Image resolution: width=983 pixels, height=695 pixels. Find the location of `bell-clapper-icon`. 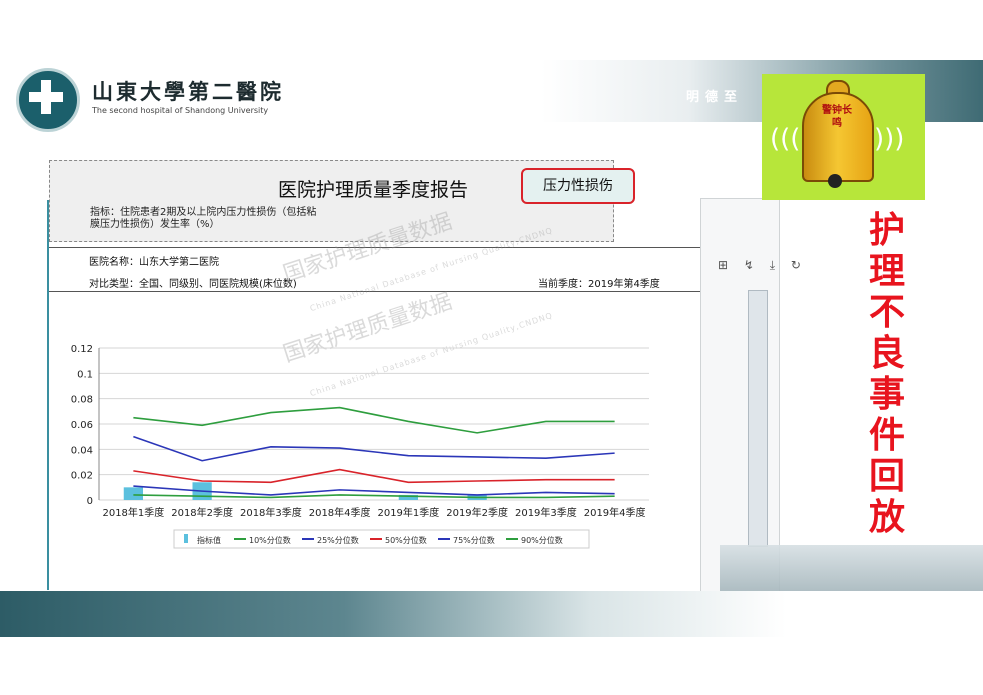

bell-clapper-icon is located at coordinates (835, 181).